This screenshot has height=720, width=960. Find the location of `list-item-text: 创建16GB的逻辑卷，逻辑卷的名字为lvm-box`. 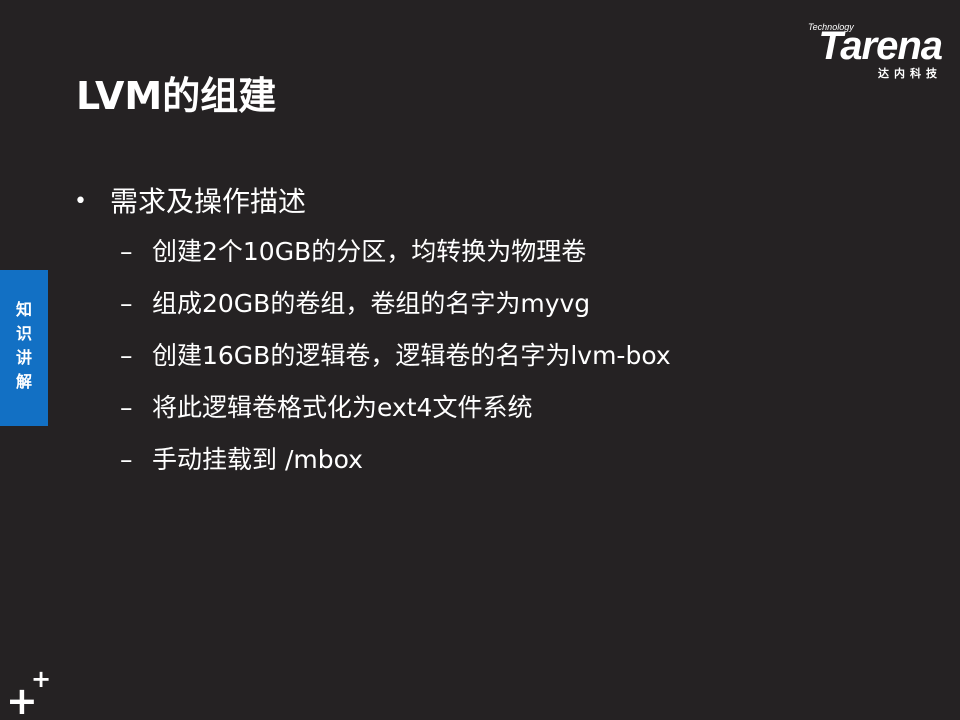

list-item-text: 创建16GB的逻辑卷，逻辑卷的名字为lvm-box is located at coordinates (411, 355).